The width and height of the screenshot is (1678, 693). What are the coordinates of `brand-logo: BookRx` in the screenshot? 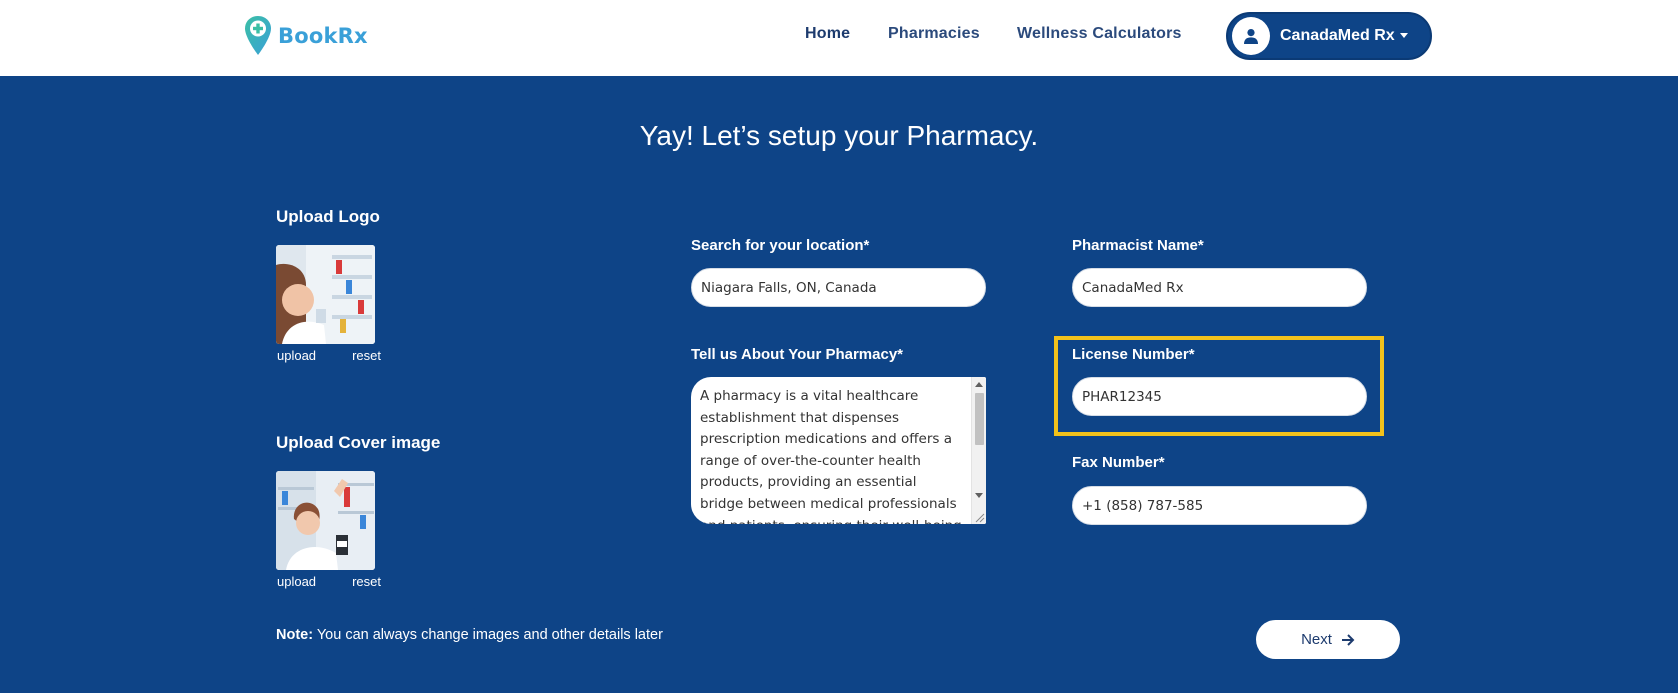 It's located at (306, 36).